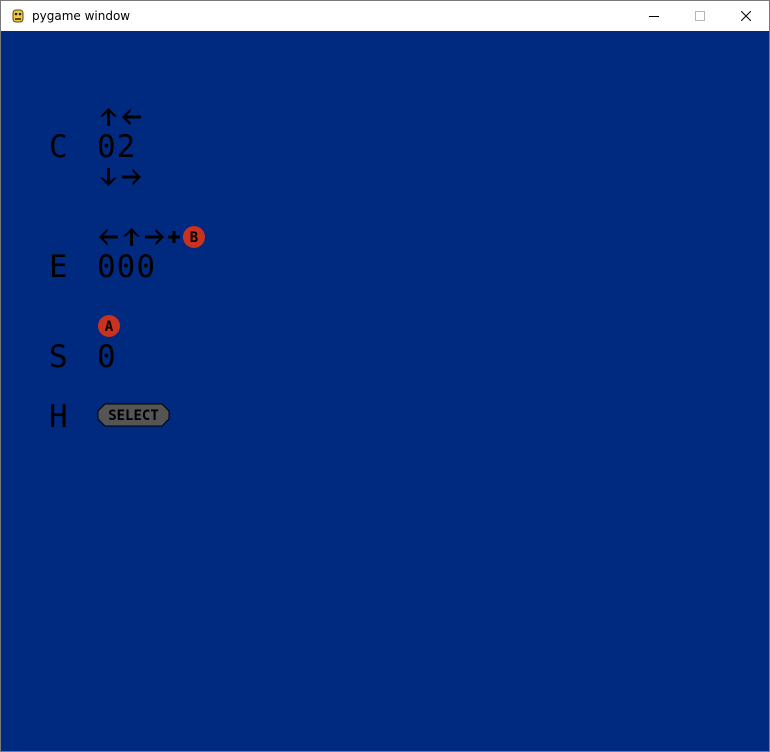 The width and height of the screenshot is (770, 752). Describe the element at coordinates (107, 357) in the screenshot. I see `row-s-value: 0` at that location.